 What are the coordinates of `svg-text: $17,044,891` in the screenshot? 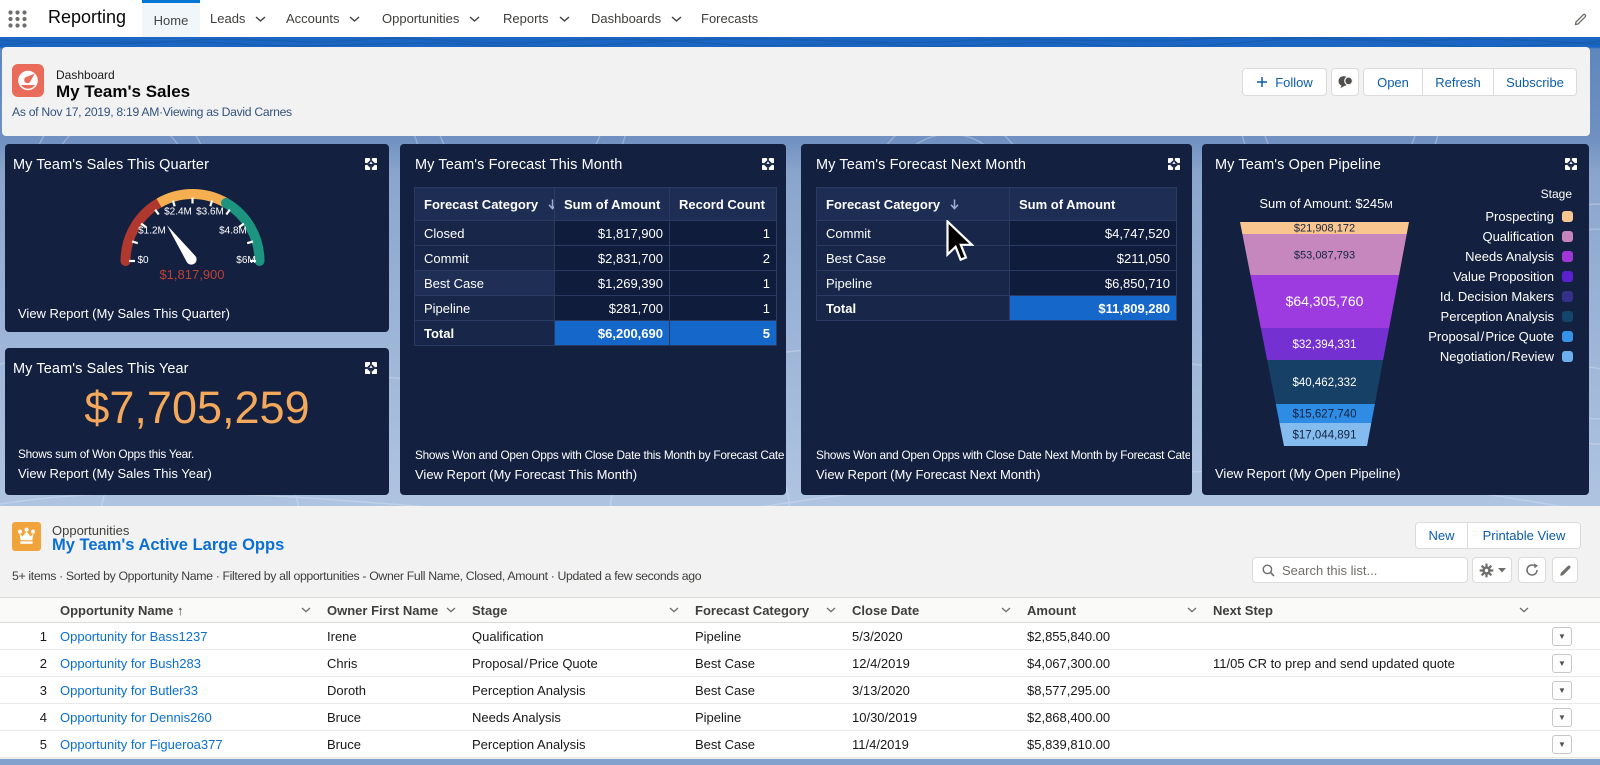 It's located at (1325, 436).